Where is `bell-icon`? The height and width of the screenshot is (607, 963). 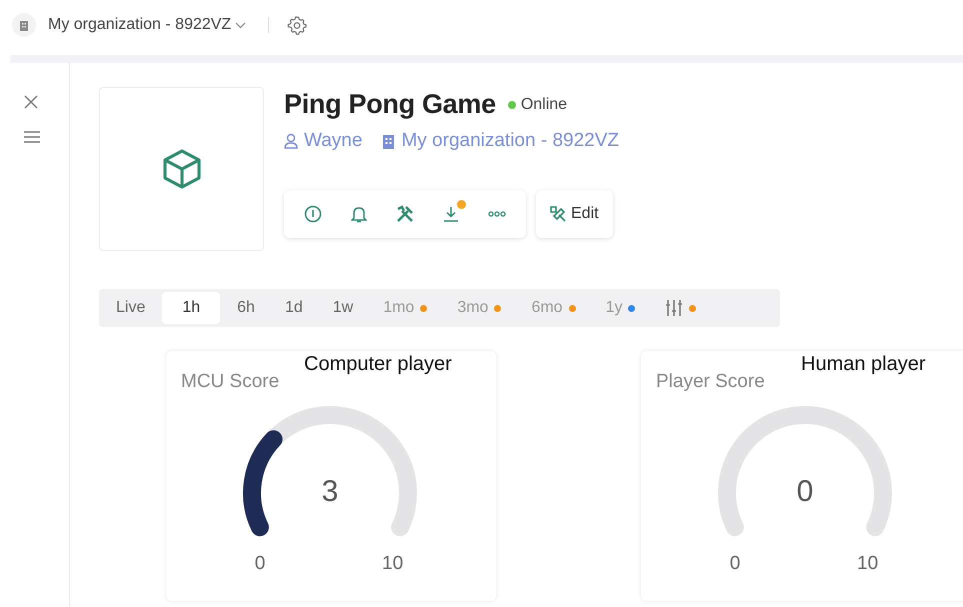
bell-icon is located at coordinates (359, 214).